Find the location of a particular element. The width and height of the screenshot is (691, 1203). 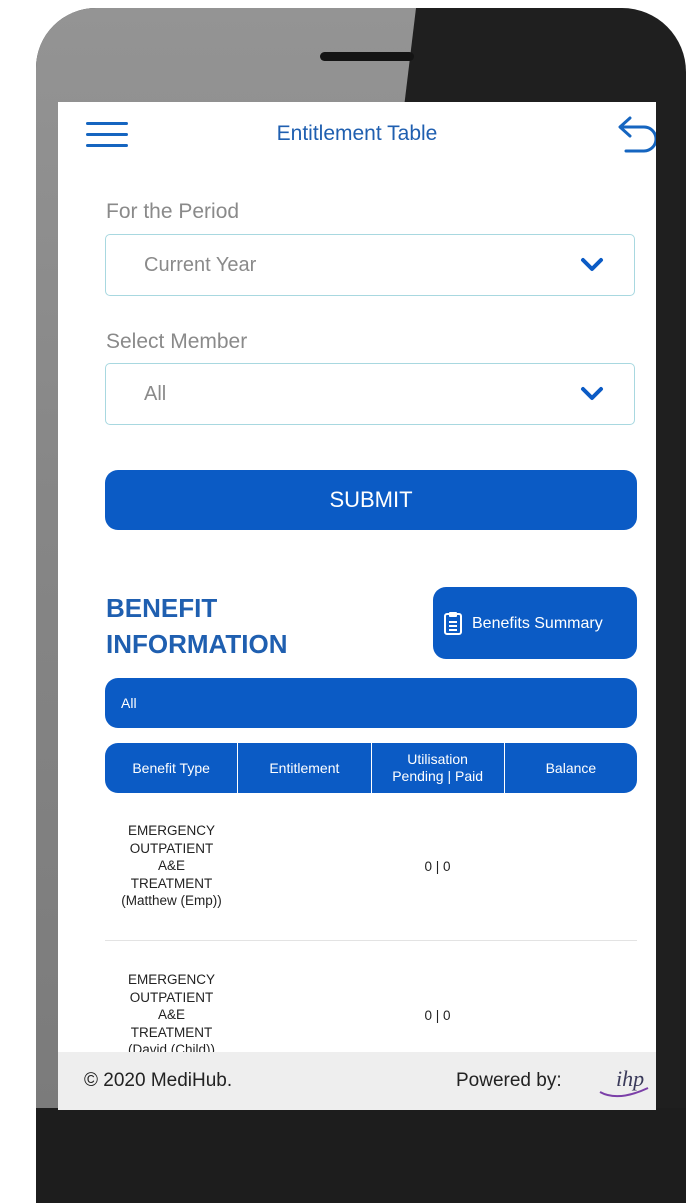

column-utilisation-label: Utilisation Pending | Paid is located at coordinates (438, 767).